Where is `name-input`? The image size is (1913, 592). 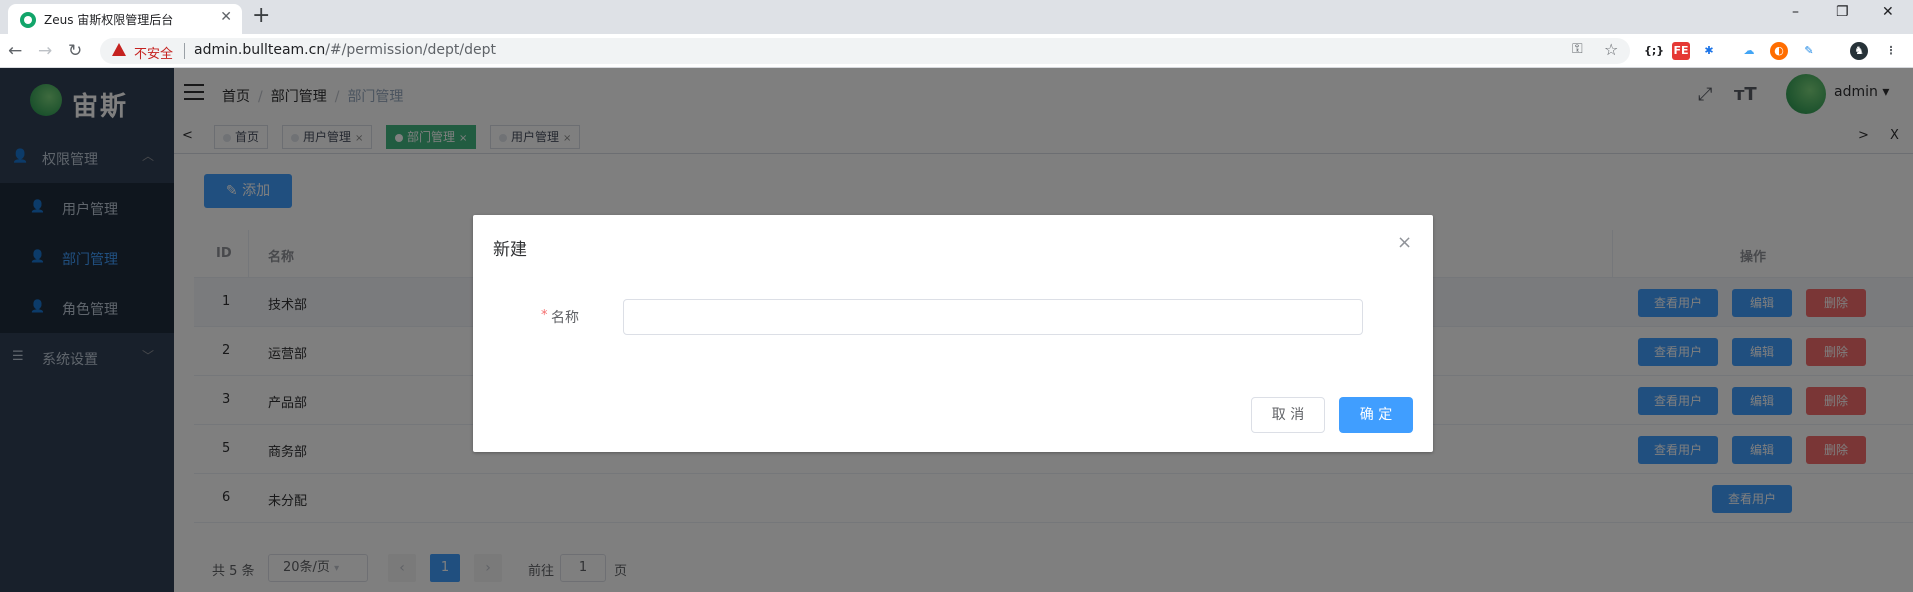 name-input is located at coordinates (993, 317).